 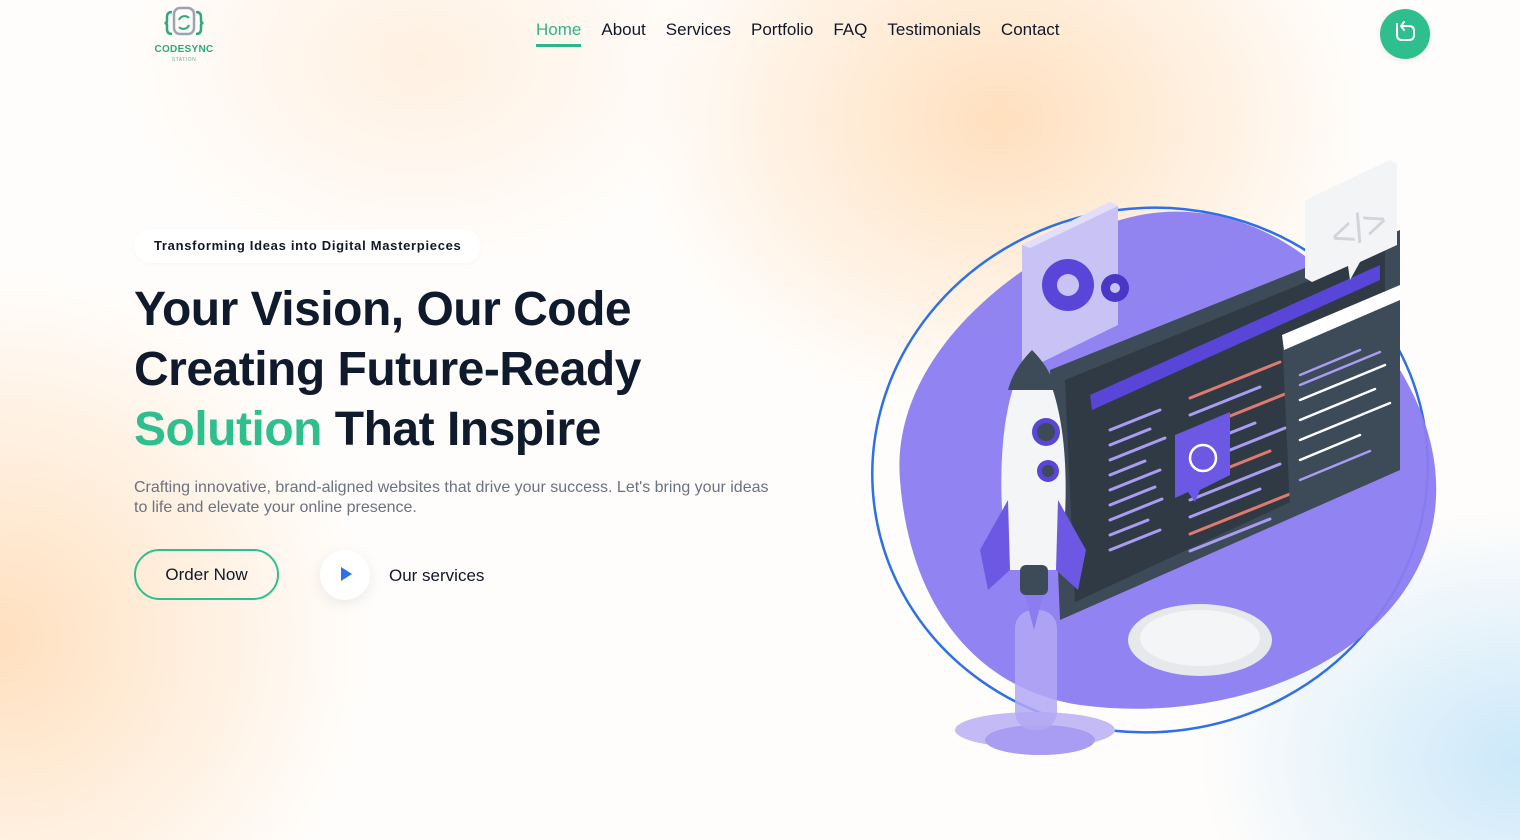 I want to click on logo: CODESYNC STATION, so click(x=184, y=35).